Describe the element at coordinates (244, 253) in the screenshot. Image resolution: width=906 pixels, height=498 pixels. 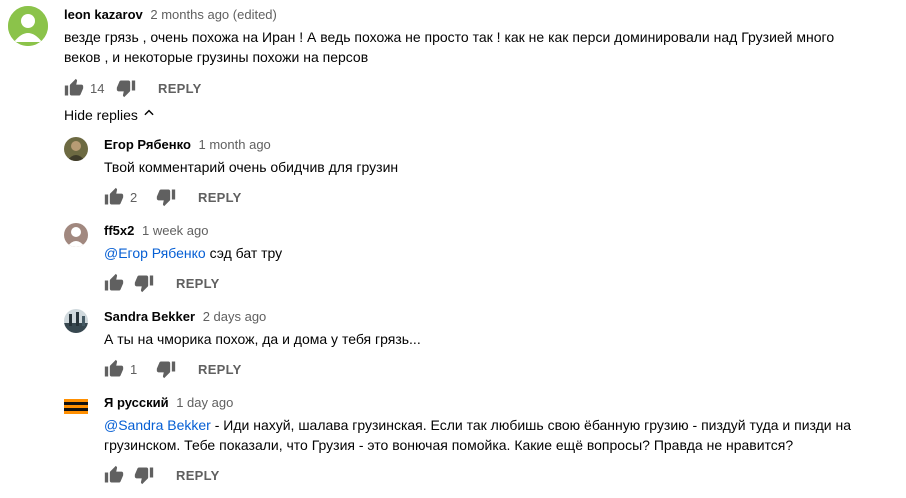
I see `comment-text-span: сэд бат тру` at that location.